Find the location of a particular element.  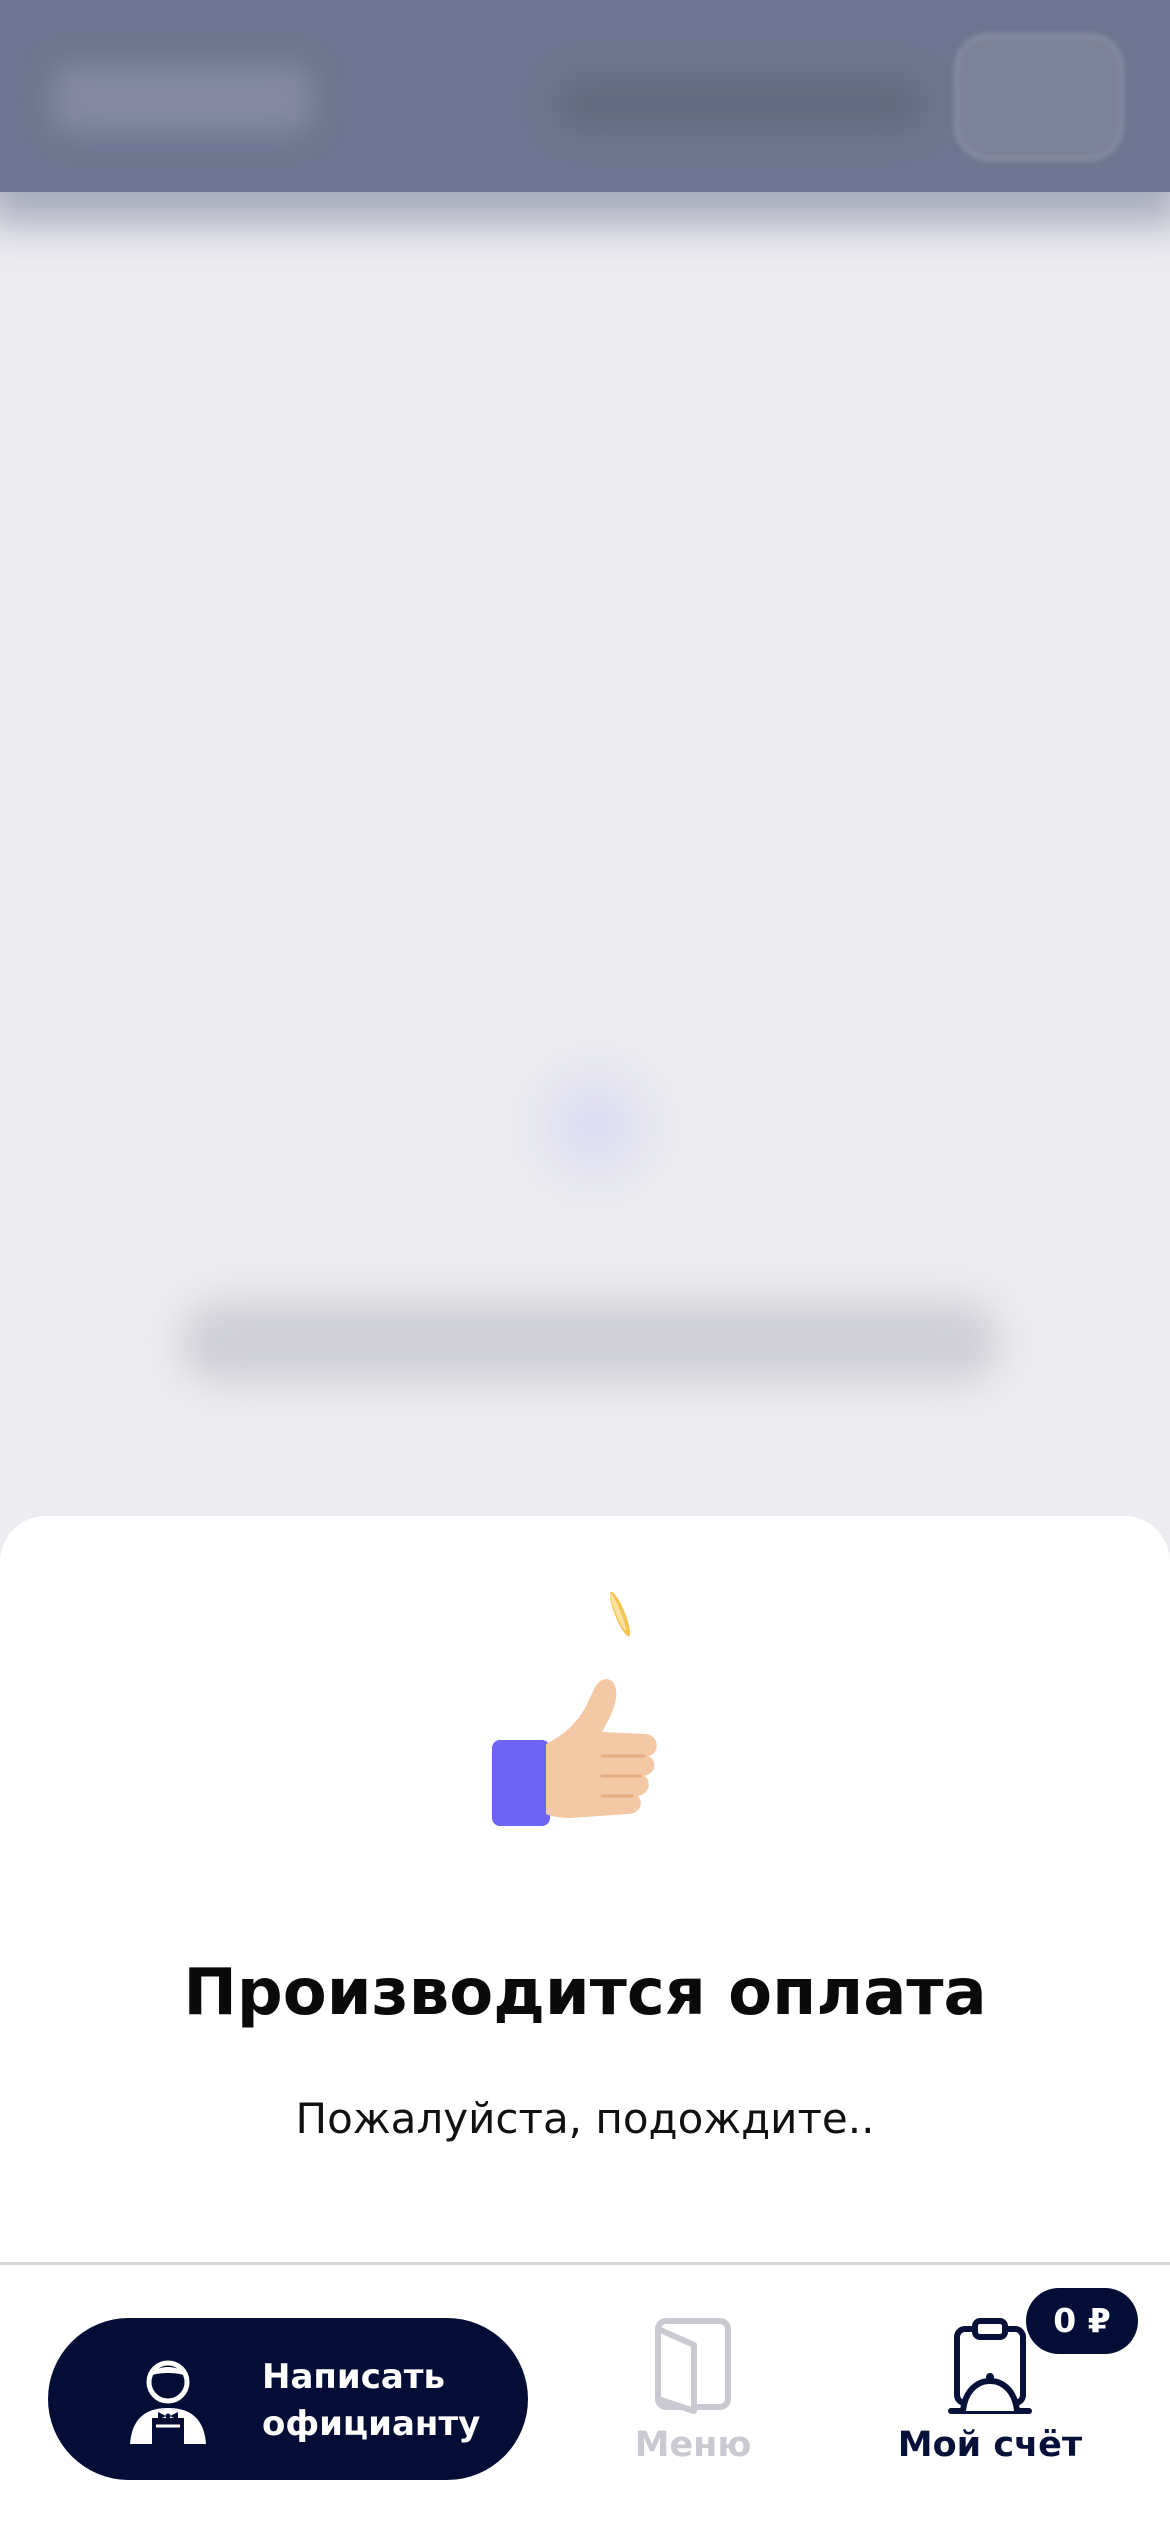

blurred-header is located at coordinates (585, 96).